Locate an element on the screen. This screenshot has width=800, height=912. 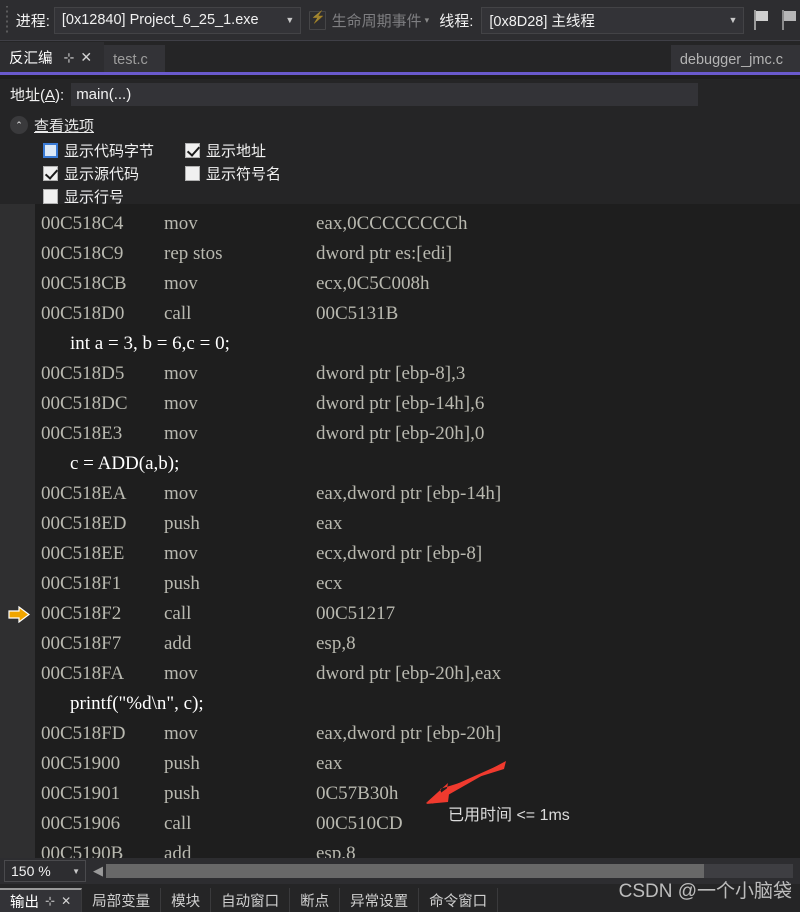
bottom-tab-5: 断点 is located at coordinates (315, 900).